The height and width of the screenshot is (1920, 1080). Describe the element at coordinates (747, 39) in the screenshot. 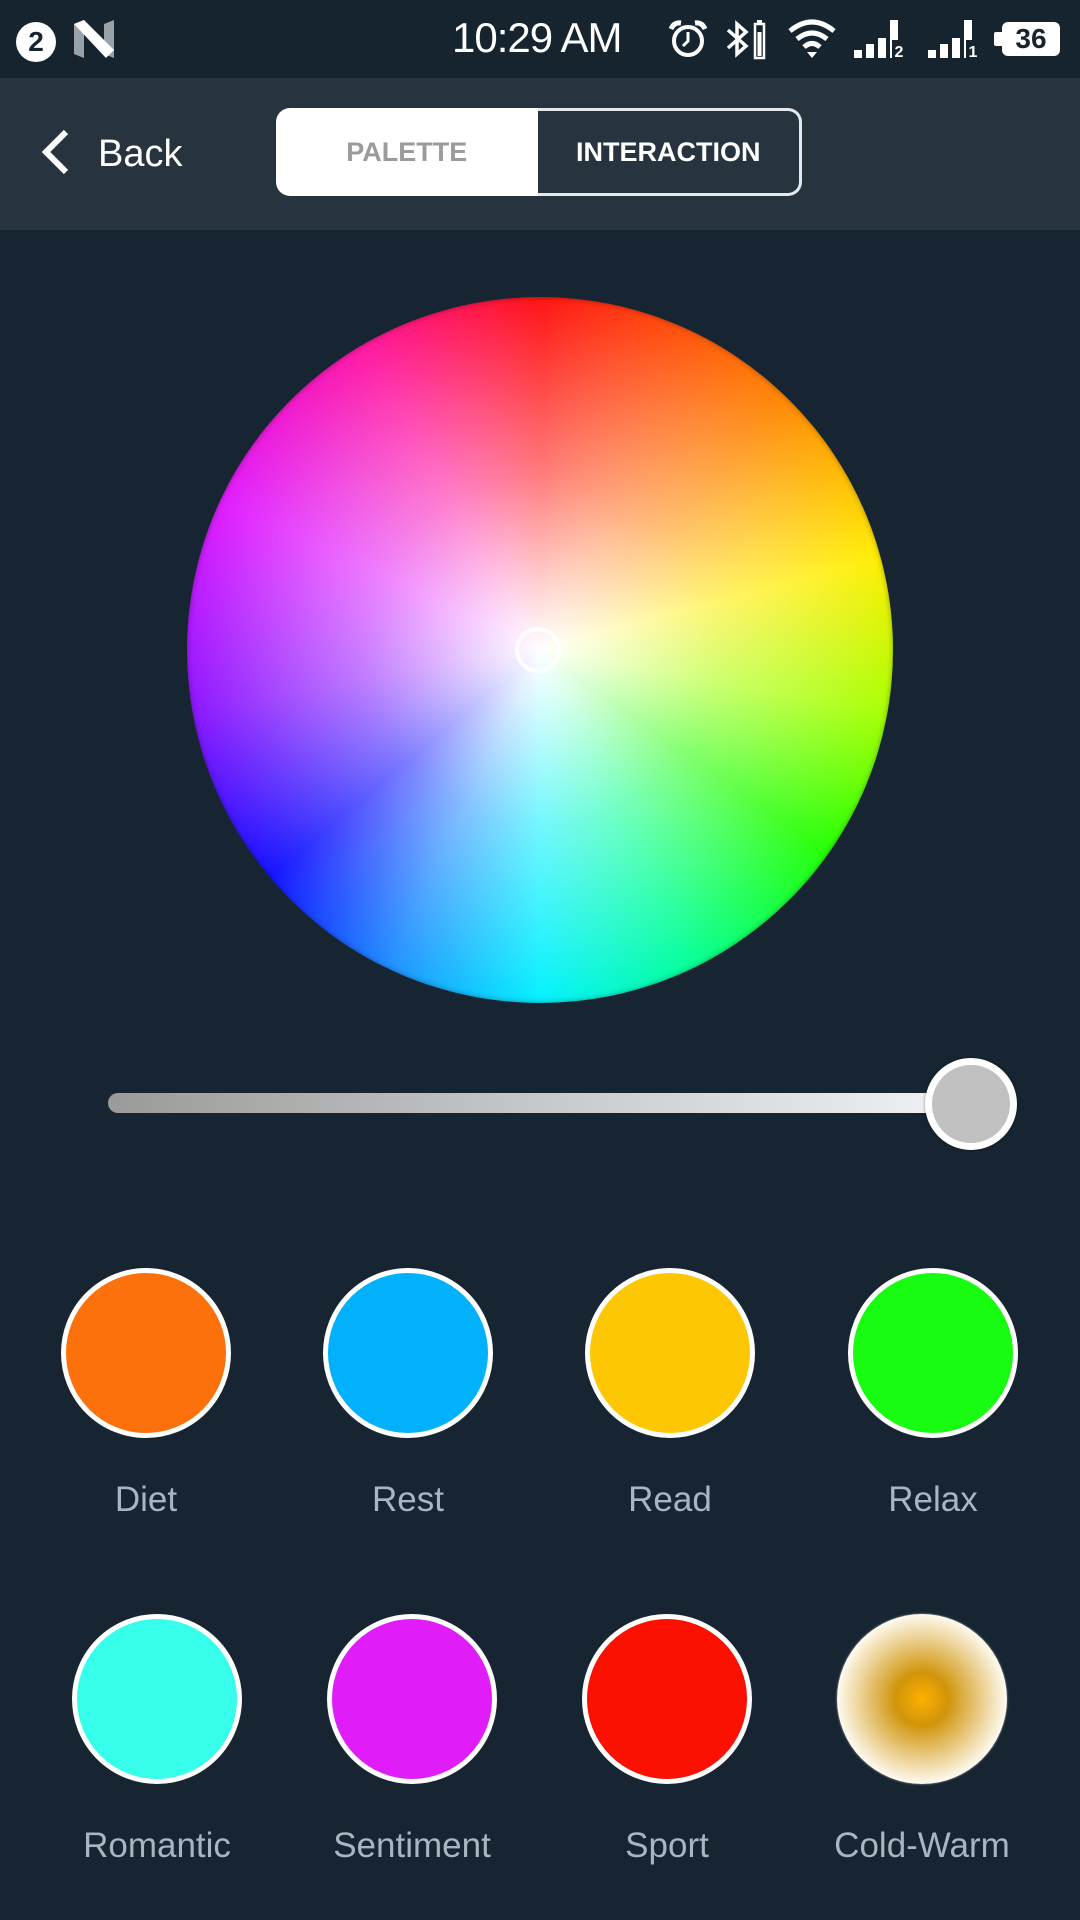

I see `bluetooth-icon` at that location.